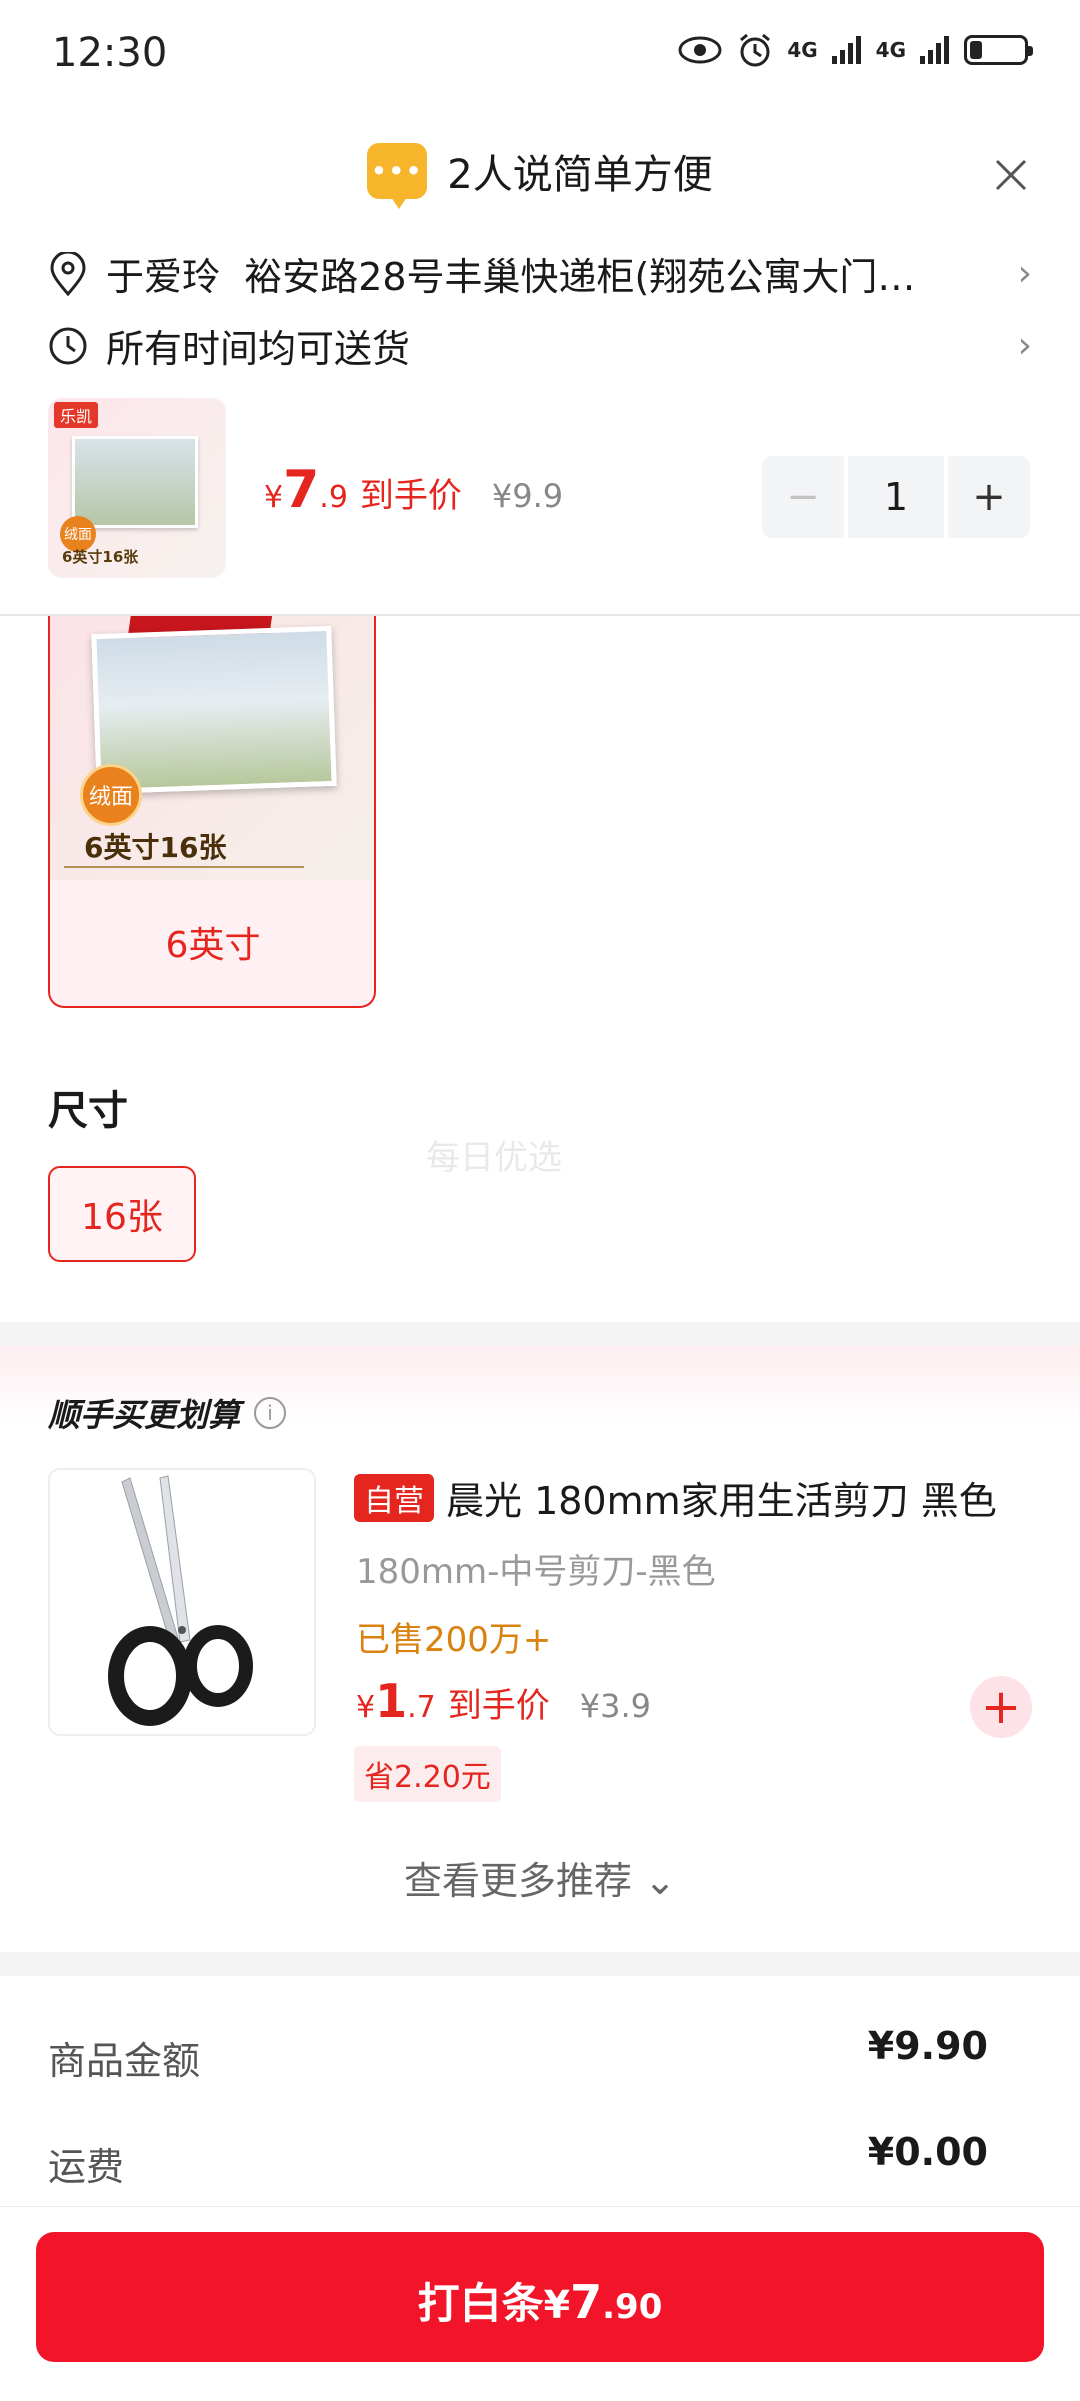 This screenshot has width=1080, height=2401. I want to click on price-integer: 1, so click(391, 1701).